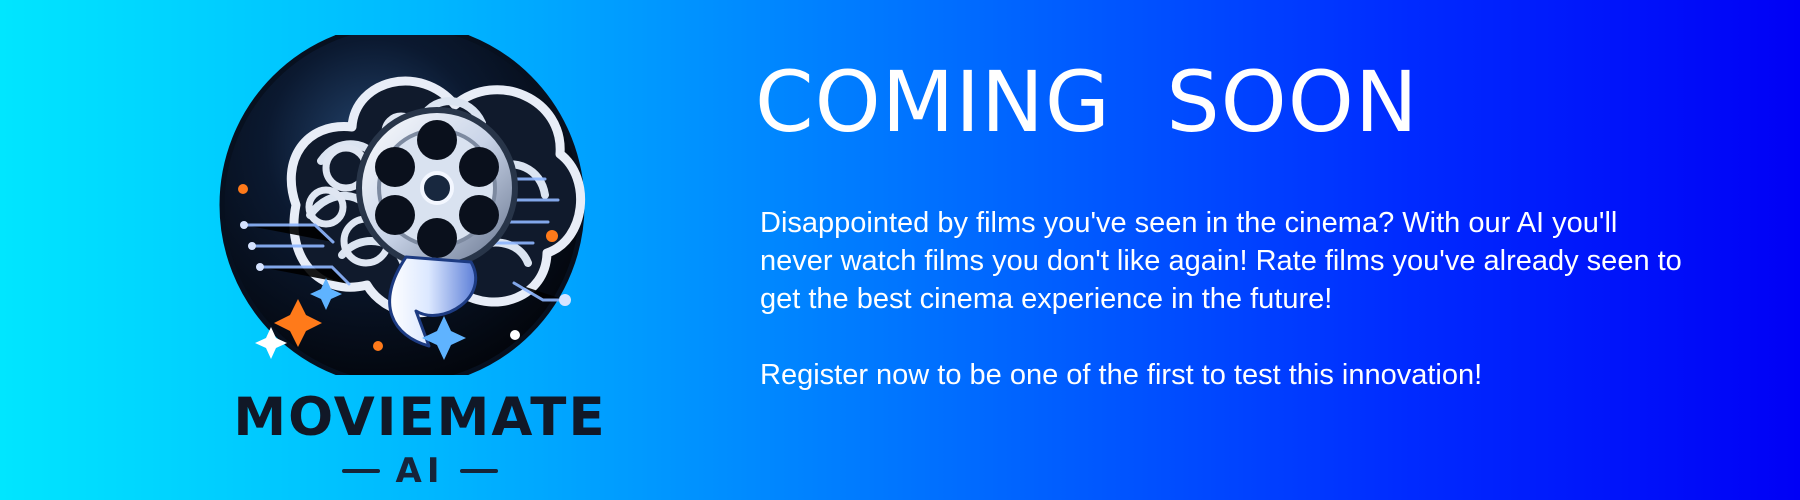  I want to click on brand-wordmark: MOVIEMATE, so click(420, 417).